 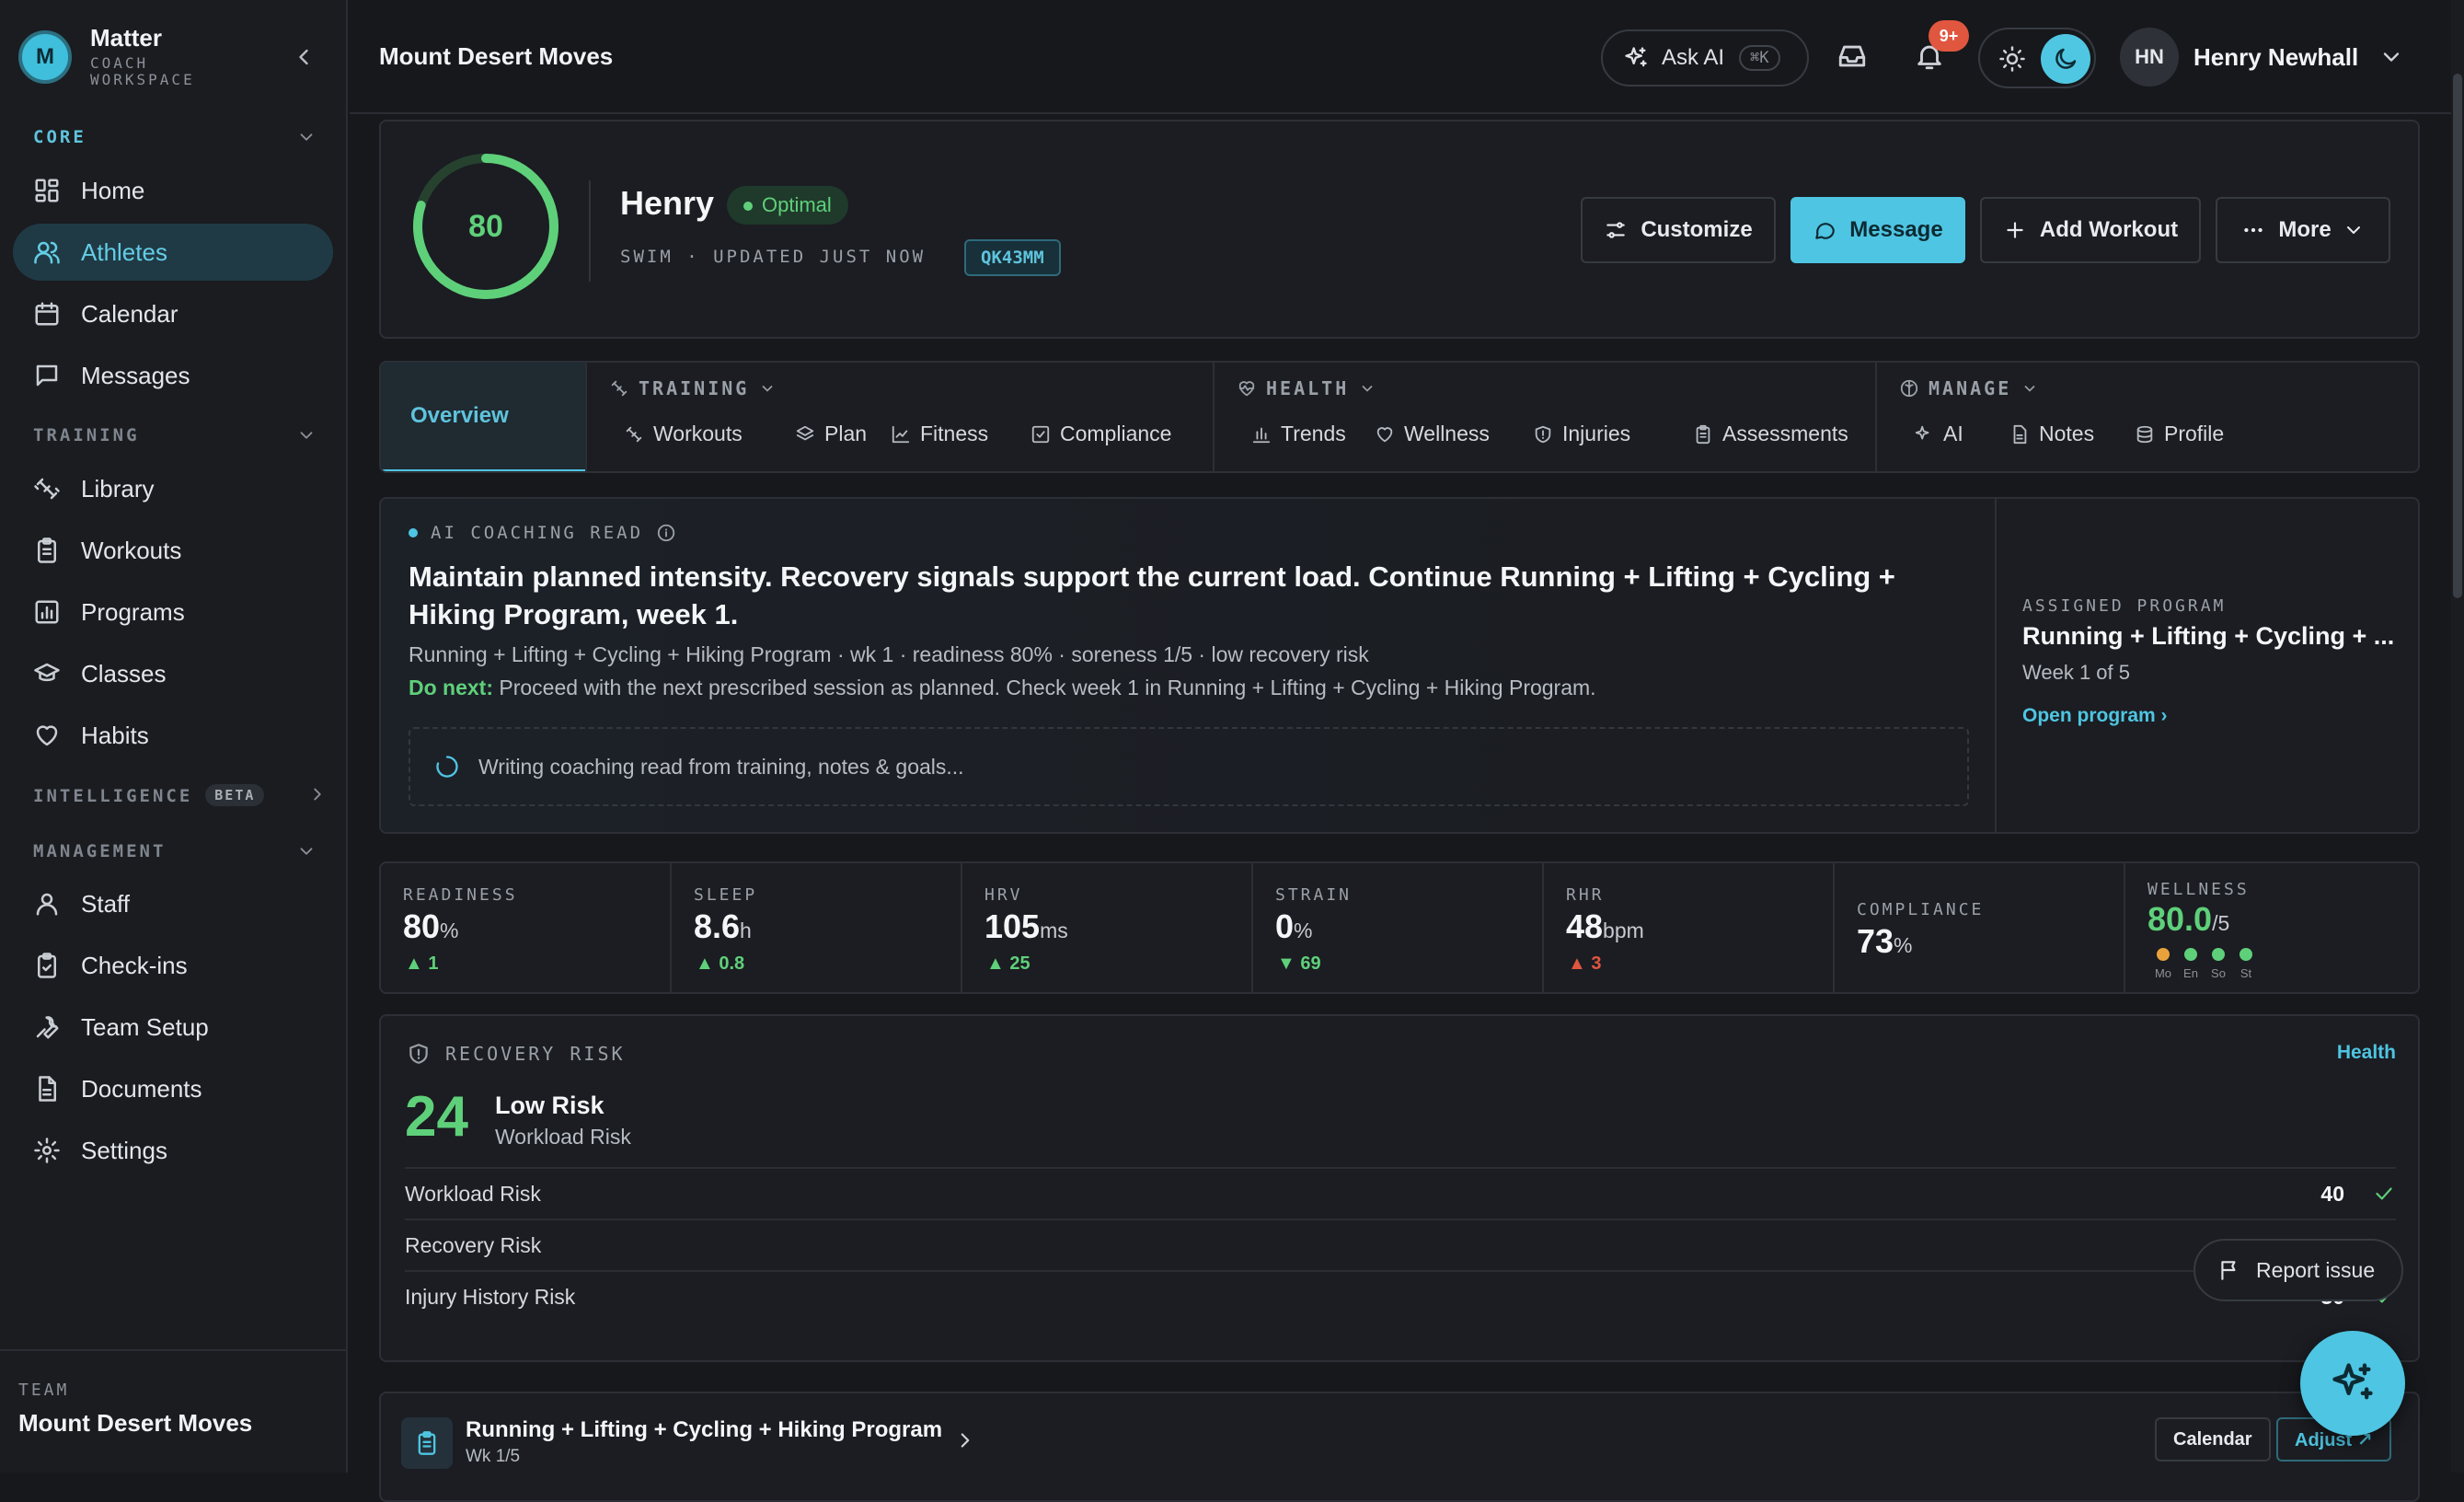 I want to click on health-link: Health, so click(x=2366, y=1053).